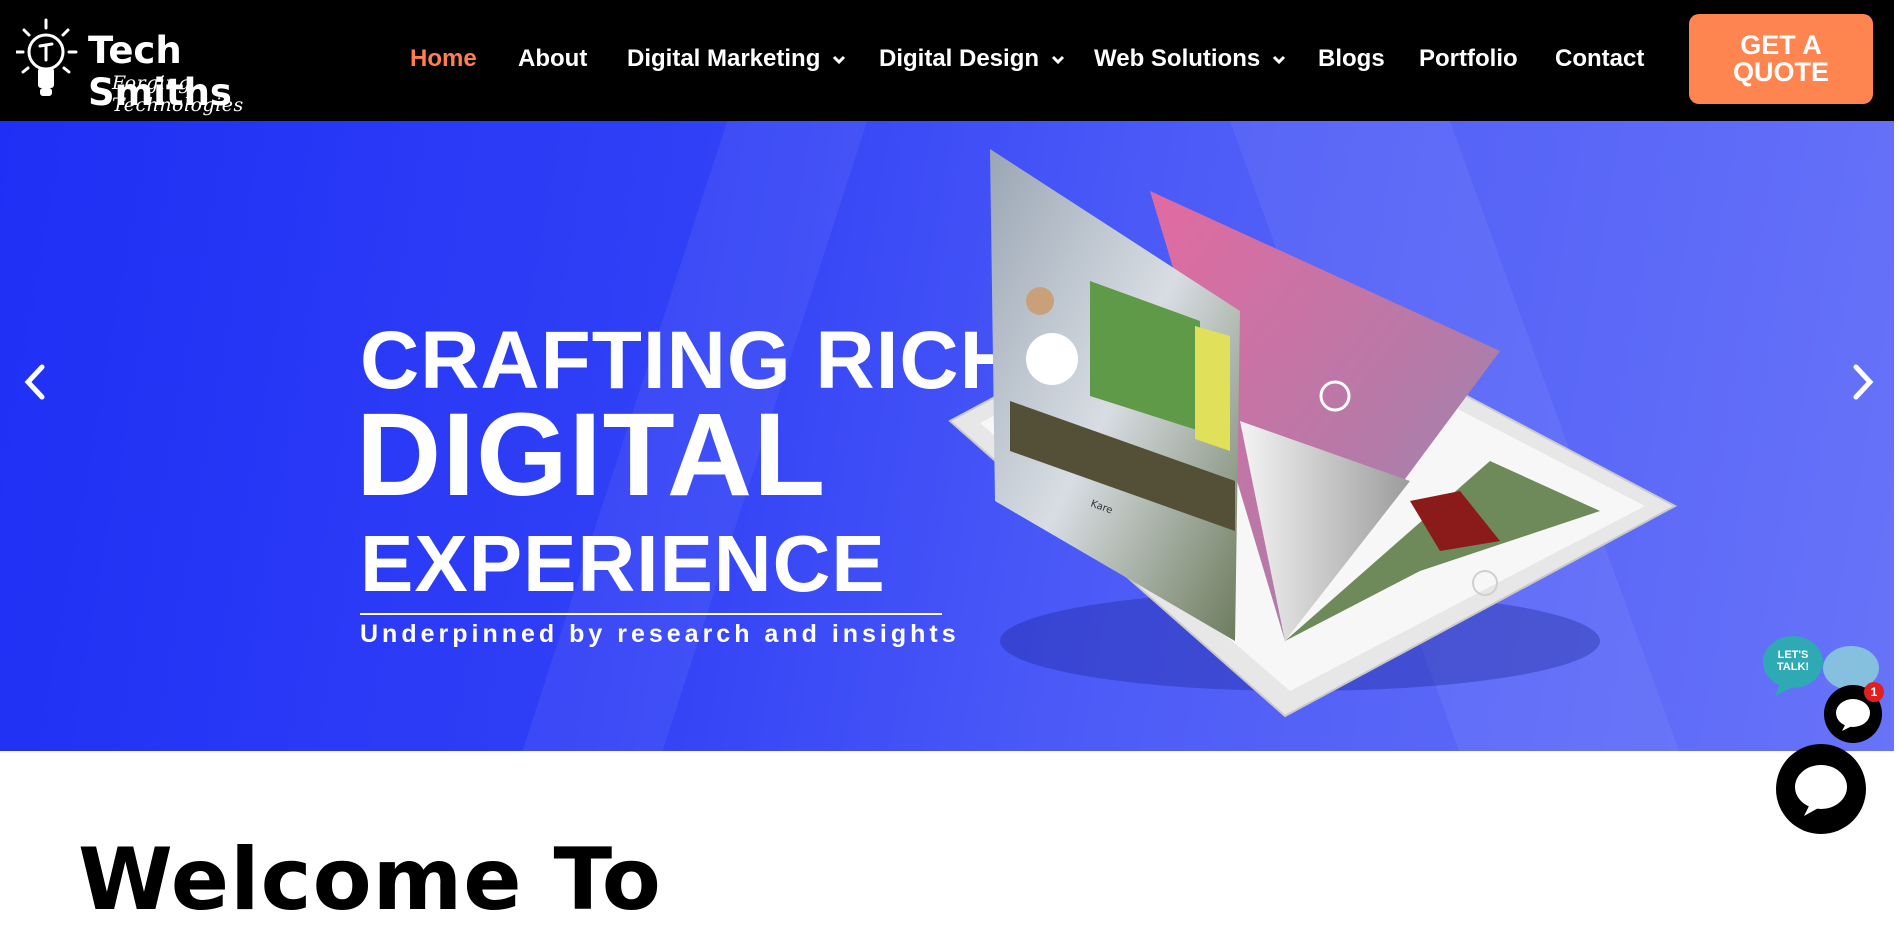 The height and width of the screenshot is (930, 1899). What do you see at coordinates (623, 563) in the screenshot?
I see `hero-headline-line3: EXPERIENCE` at bounding box center [623, 563].